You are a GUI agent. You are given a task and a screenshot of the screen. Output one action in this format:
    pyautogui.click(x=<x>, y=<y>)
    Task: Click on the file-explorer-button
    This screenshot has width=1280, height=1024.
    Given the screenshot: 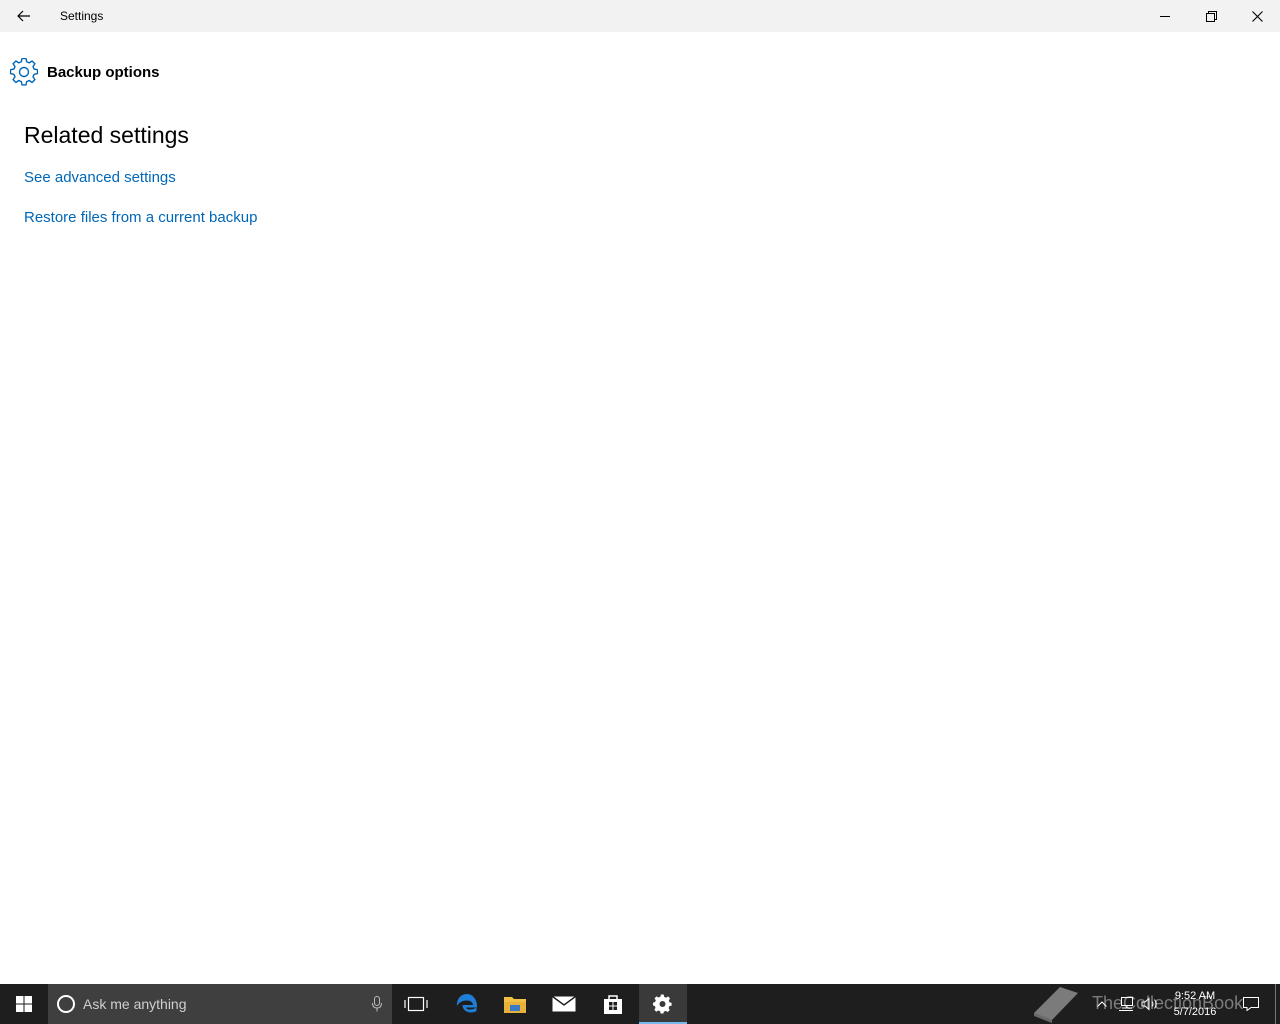 What is the action you would take?
    pyautogui.click(x=515, y=1004)
    